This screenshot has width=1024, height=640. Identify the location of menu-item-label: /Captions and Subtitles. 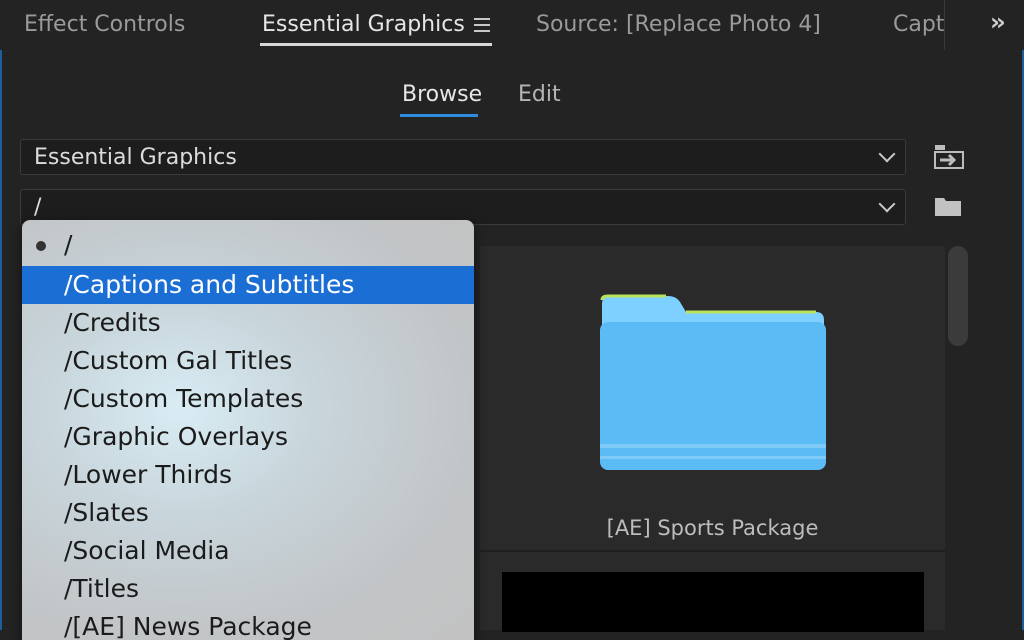
(209, 284).